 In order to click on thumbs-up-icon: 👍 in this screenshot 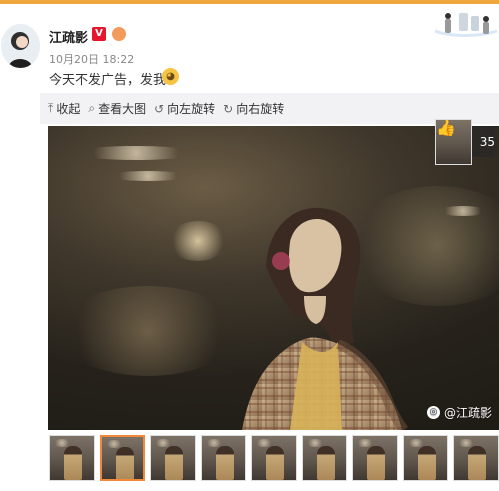, I will do `click(453, 141)`.